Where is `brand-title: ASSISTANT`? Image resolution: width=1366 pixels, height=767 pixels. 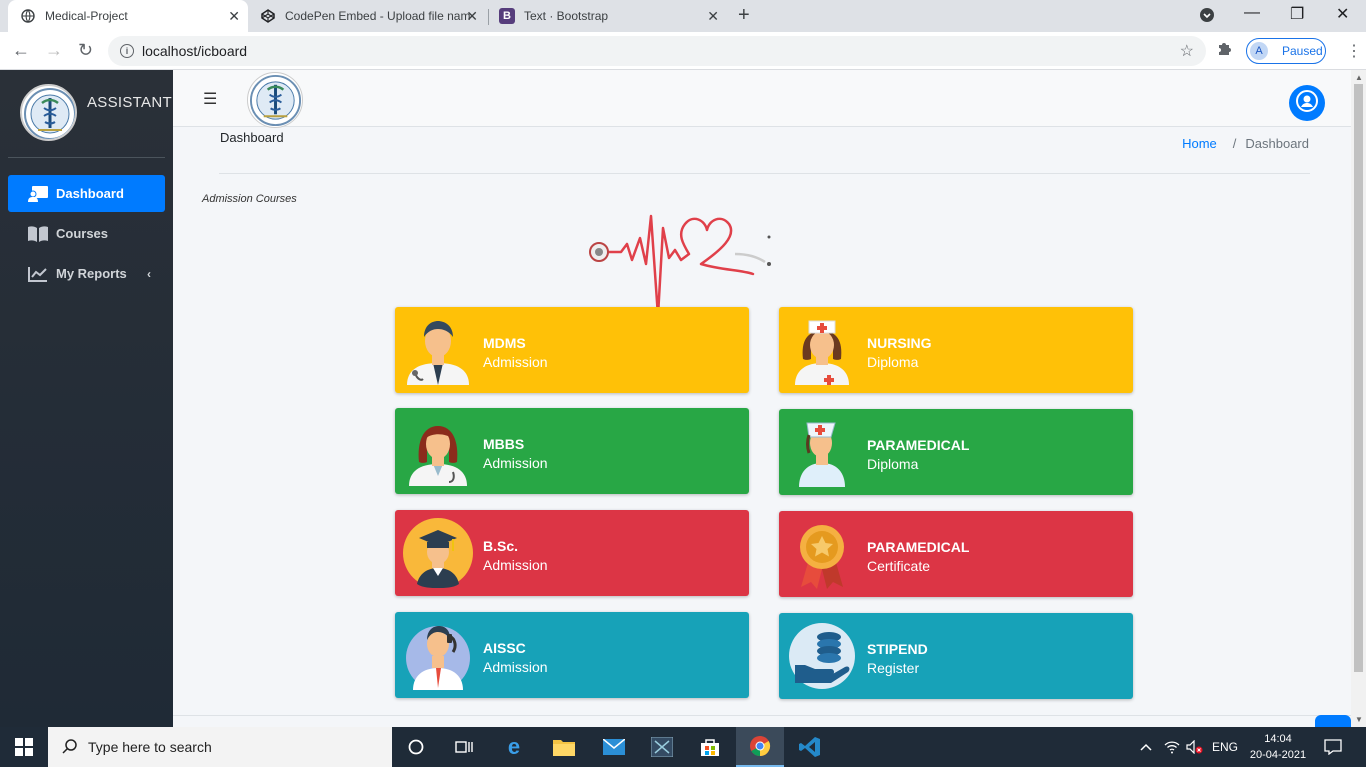 brand-title: ASSISTANT is located at coordinates (129, 102).